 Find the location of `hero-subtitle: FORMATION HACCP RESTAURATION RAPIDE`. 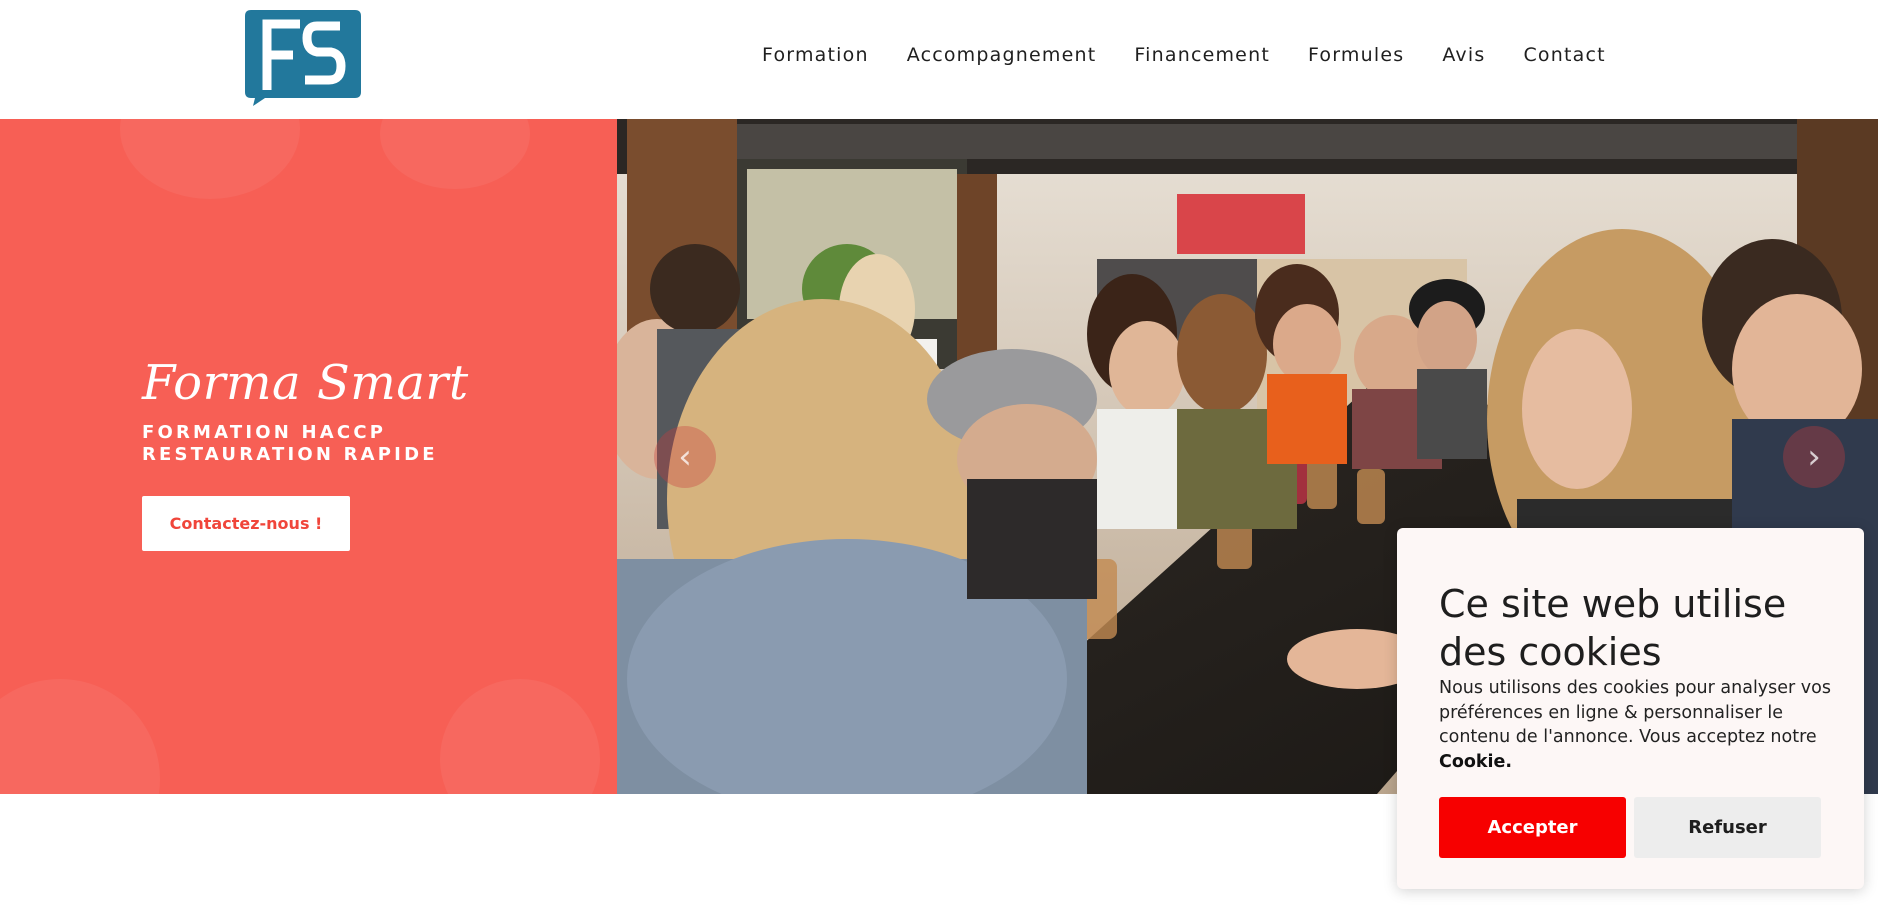

hero-subtitle: FORMATION HACCP RESTAURATION RAPIDE is located at coordinates (290, 444).